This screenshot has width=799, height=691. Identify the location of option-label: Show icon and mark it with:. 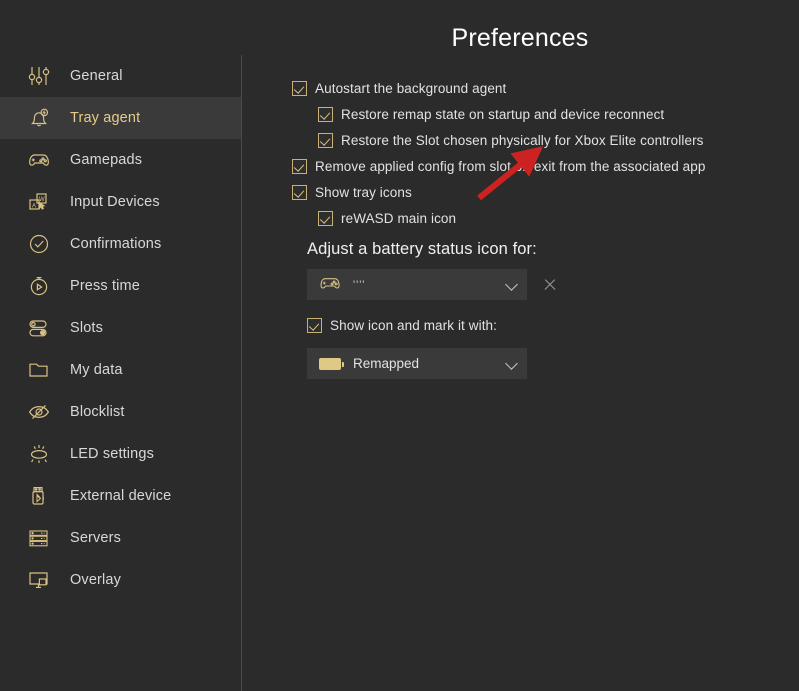
(414, 325).